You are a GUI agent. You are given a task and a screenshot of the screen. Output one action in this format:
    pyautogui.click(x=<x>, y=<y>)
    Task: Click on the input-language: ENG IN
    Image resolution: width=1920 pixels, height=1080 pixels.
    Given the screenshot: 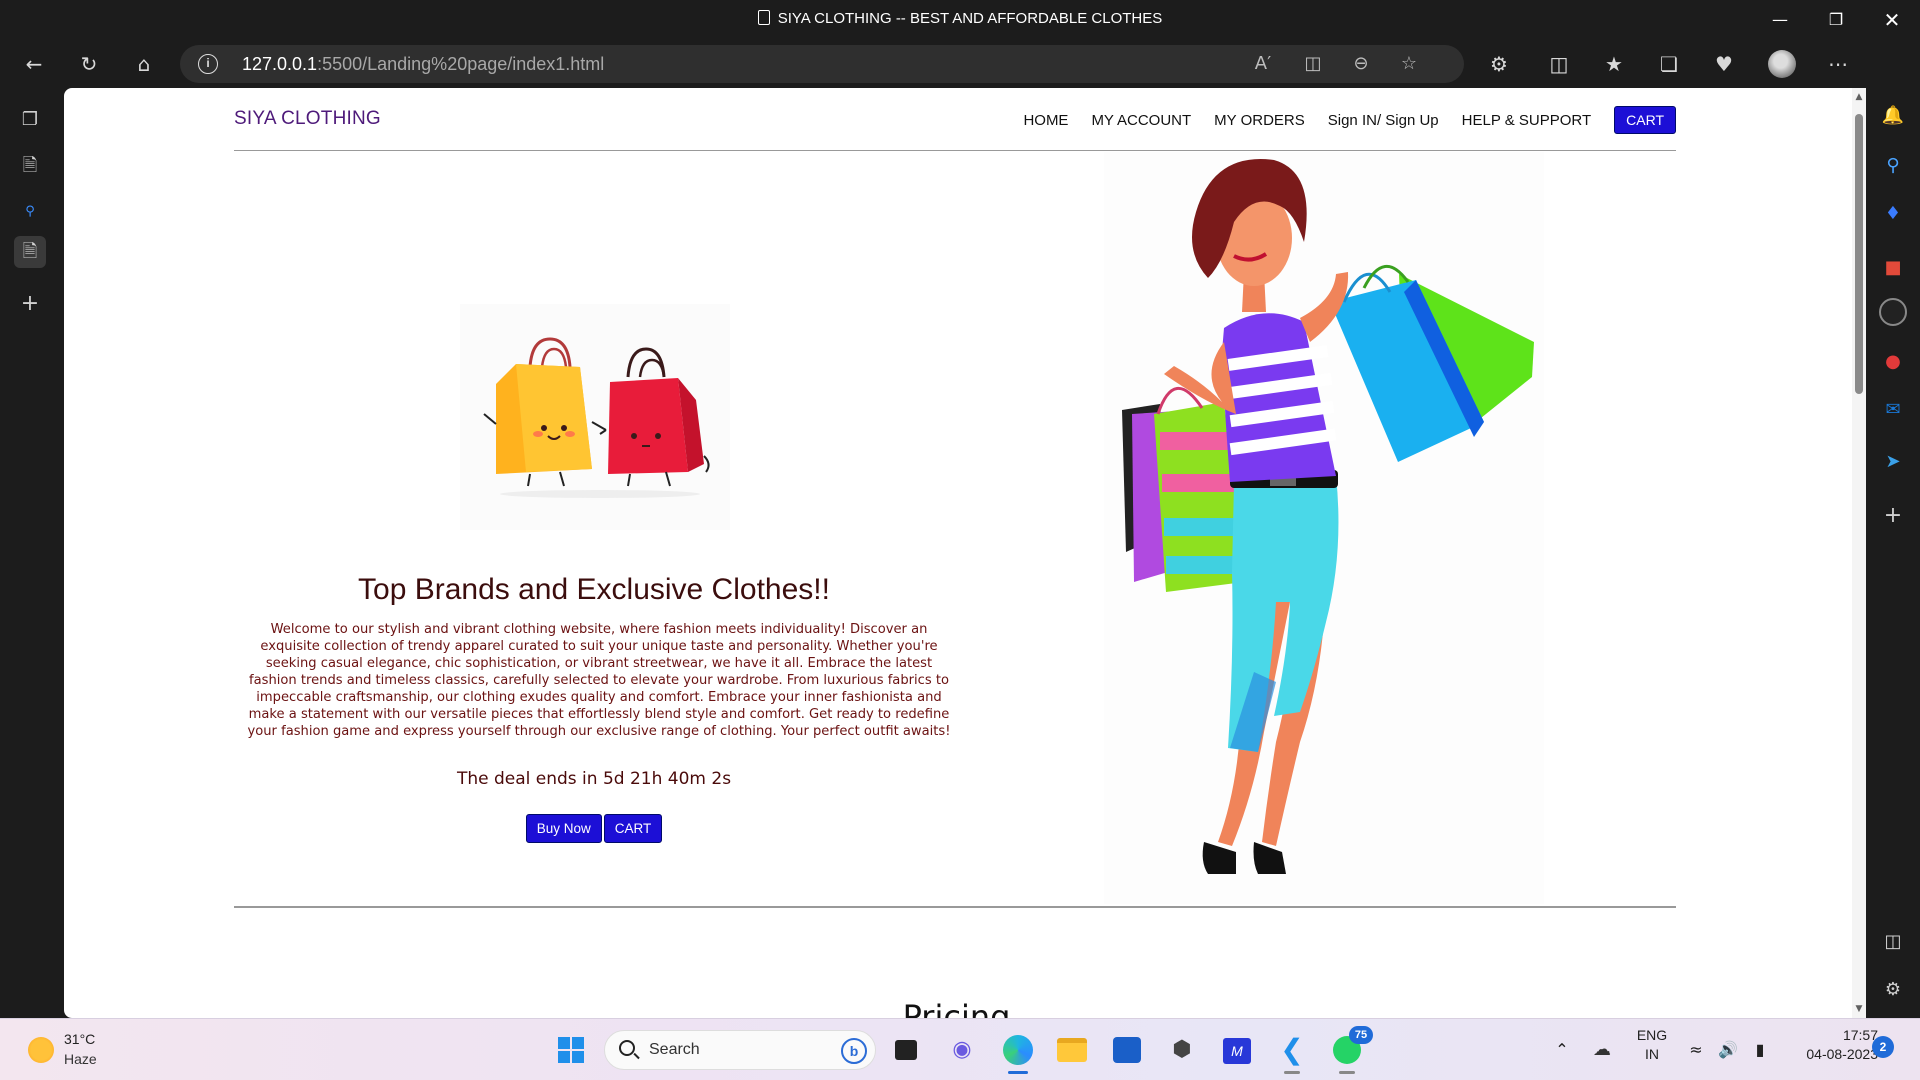 What is the action you would take?
    pyautogui.click(x=1652, y=1044)
    